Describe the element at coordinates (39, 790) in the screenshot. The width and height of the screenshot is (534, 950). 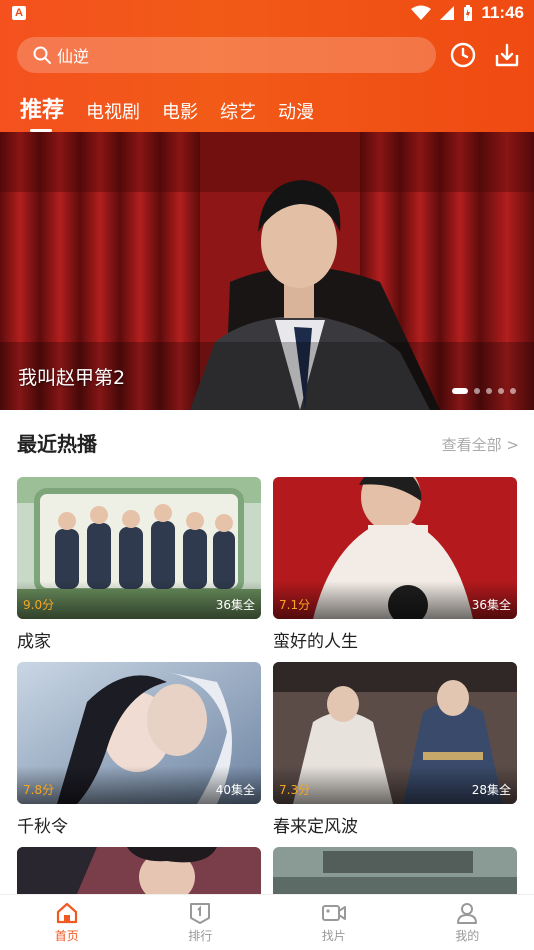
I see `rating-score: 7.8分` at that location.